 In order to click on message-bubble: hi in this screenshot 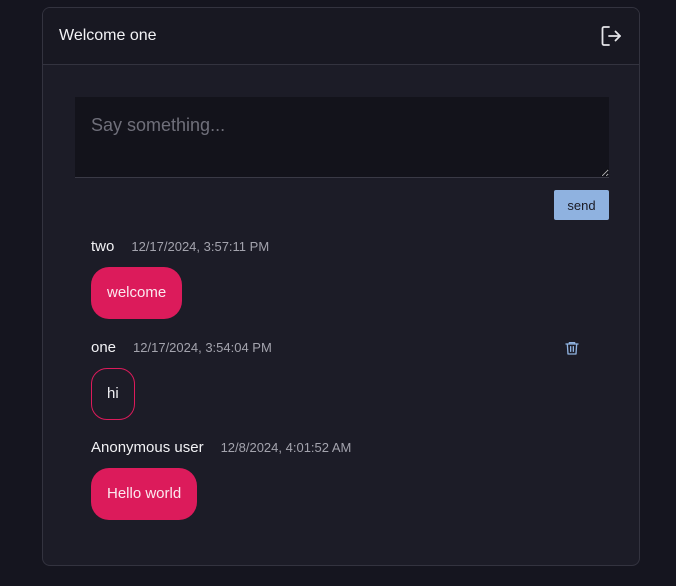, I will do `click(113, 394)`.